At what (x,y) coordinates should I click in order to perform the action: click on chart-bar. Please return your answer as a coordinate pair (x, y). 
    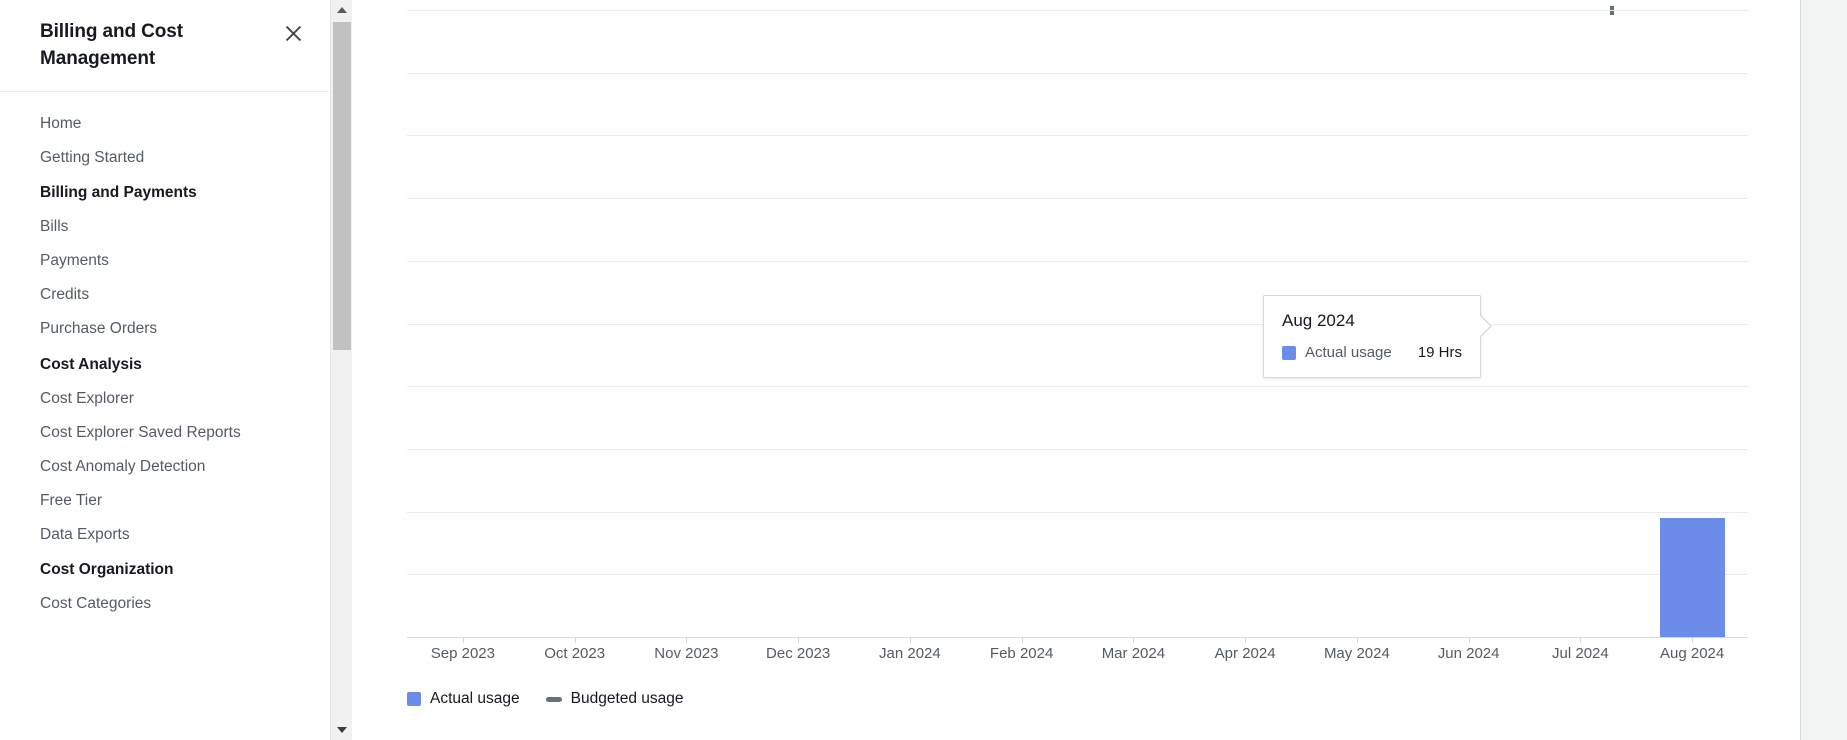
    Looking at the image, I should click on (1692, 577).